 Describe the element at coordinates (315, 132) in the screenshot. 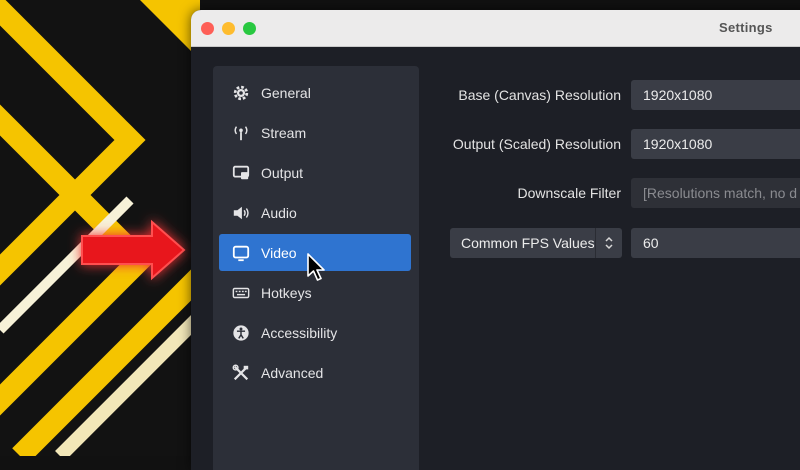

I see `sidebar-item-stream: Stream` at that location.